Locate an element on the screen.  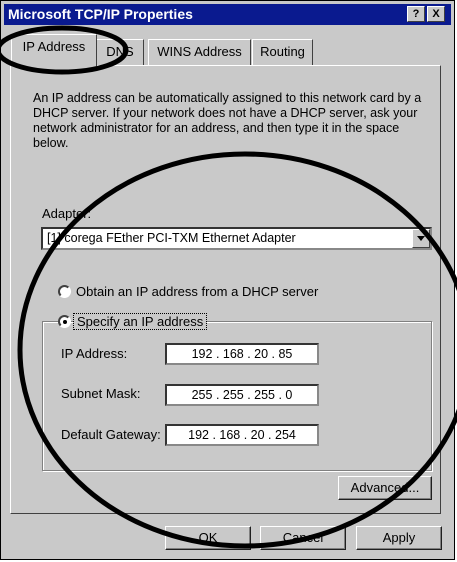
cancel-button: Cancel is located at coordinates (303, 538).